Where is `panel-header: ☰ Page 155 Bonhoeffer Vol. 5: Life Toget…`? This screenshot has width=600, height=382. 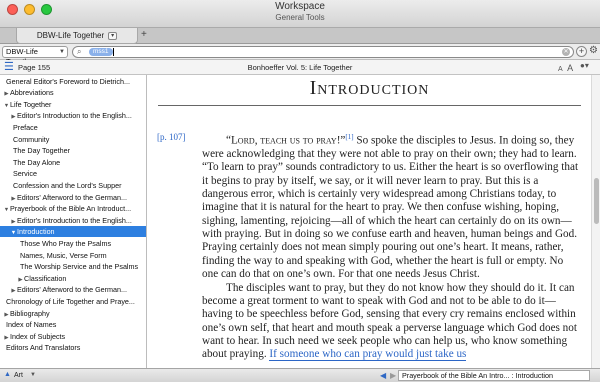 panel-header: ☰ Page 155 Bonhoeffer Vol. 5: Life Toget… is located at coordinates (300, 67).